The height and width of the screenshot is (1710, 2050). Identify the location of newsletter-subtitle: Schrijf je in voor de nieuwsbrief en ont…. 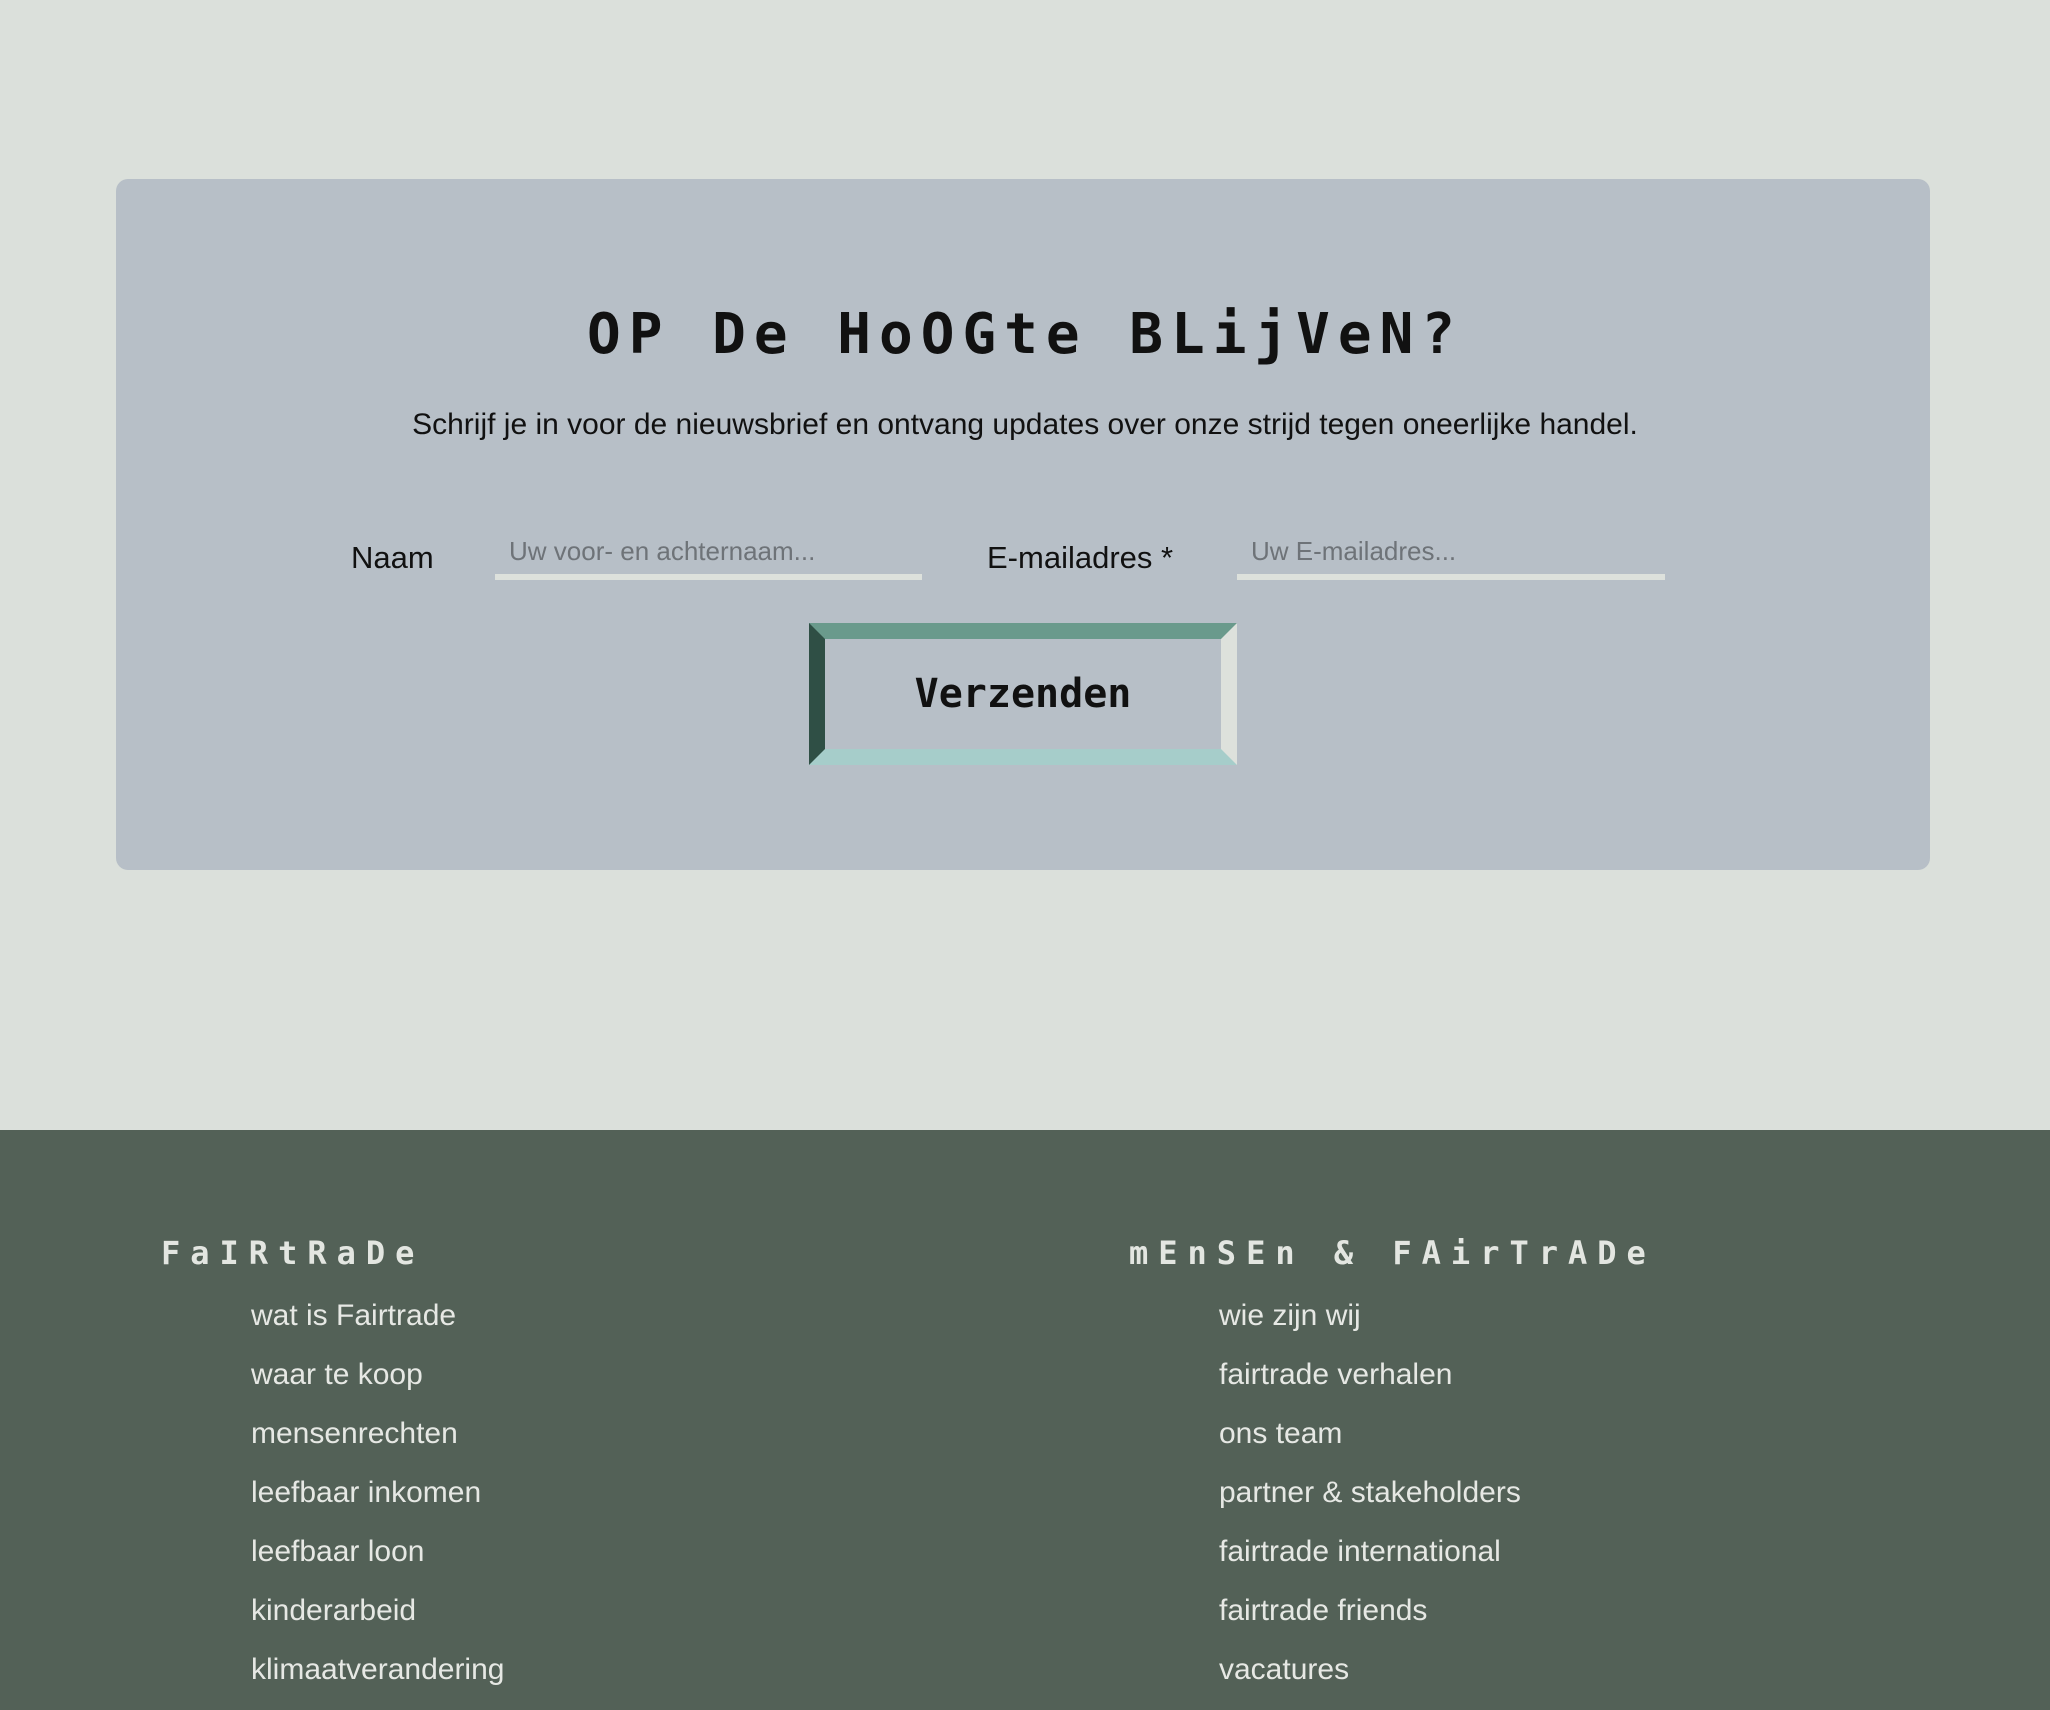
(1025, 424).